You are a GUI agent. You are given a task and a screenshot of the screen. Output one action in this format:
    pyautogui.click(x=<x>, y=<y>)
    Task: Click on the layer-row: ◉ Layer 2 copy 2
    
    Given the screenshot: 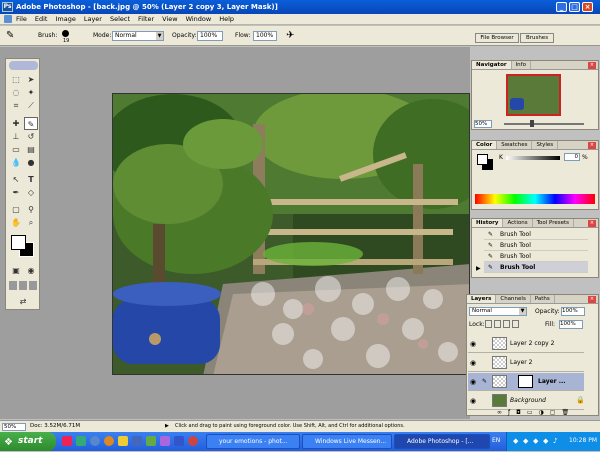 What is the action you would take?
    pyautogui.click(x=526, y=344)
    